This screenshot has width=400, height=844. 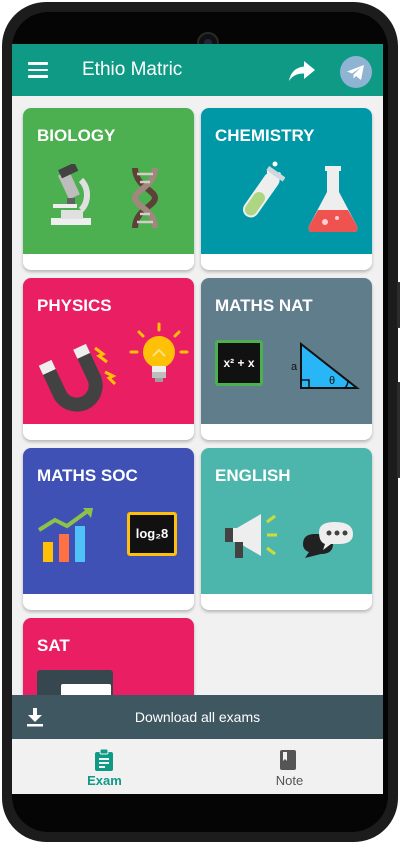 I want to click on log-text: log₂8, so click(x=152, y=533).